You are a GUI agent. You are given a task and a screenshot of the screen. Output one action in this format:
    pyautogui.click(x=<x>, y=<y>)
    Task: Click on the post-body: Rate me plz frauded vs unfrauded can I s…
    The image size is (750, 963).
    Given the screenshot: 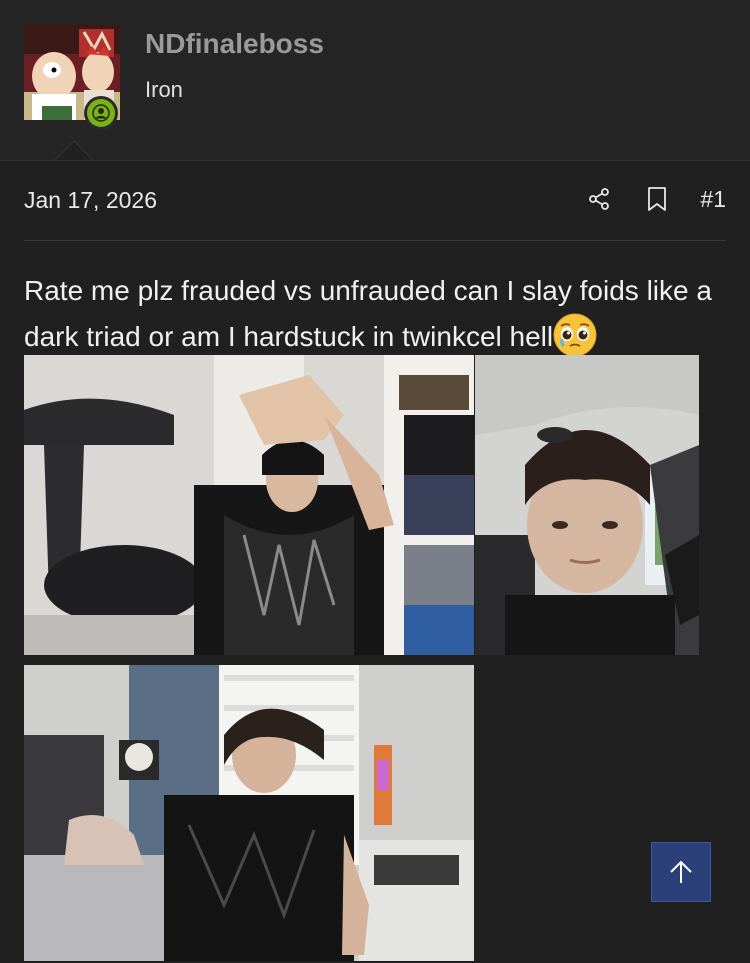 What is the action you would take?
    pyautogui.click(x=374, y=314)
    